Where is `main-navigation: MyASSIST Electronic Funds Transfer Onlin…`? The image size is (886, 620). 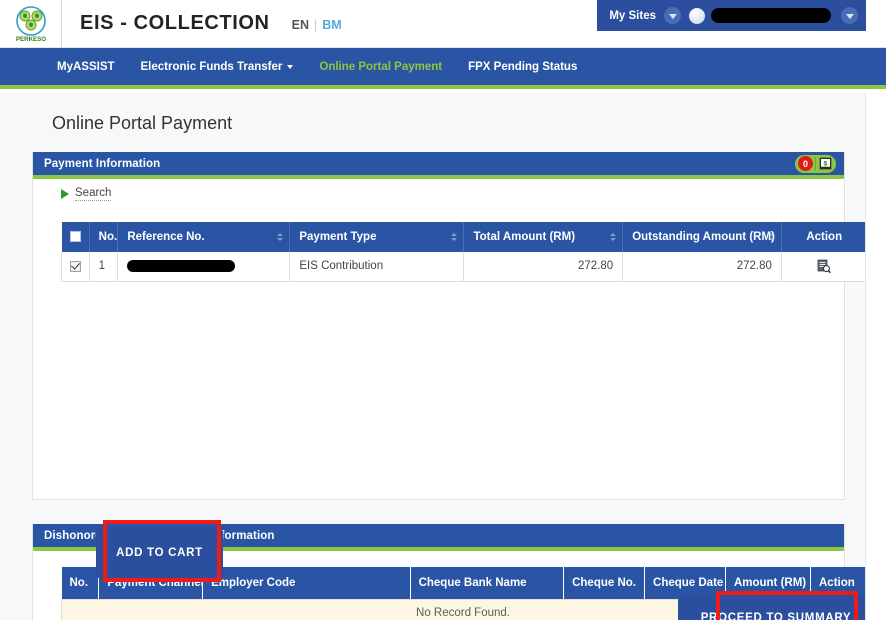
main-navigation: MyASSIST Electronic Funds Transfer Onlin… is located at coordinates (443, 68).